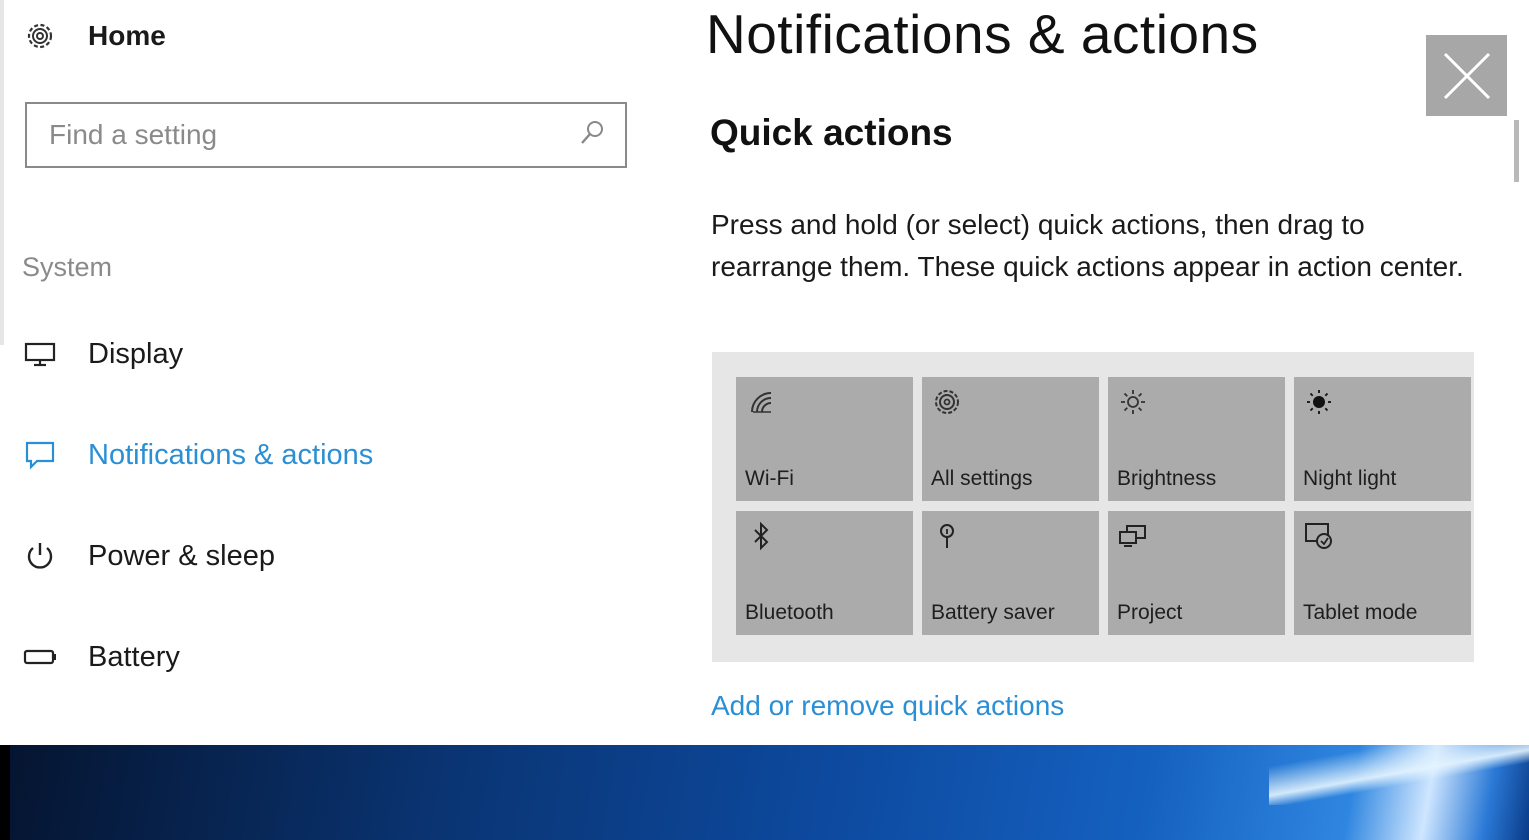  I want to click on sidebar-item-display: Display, so click(102, 354).